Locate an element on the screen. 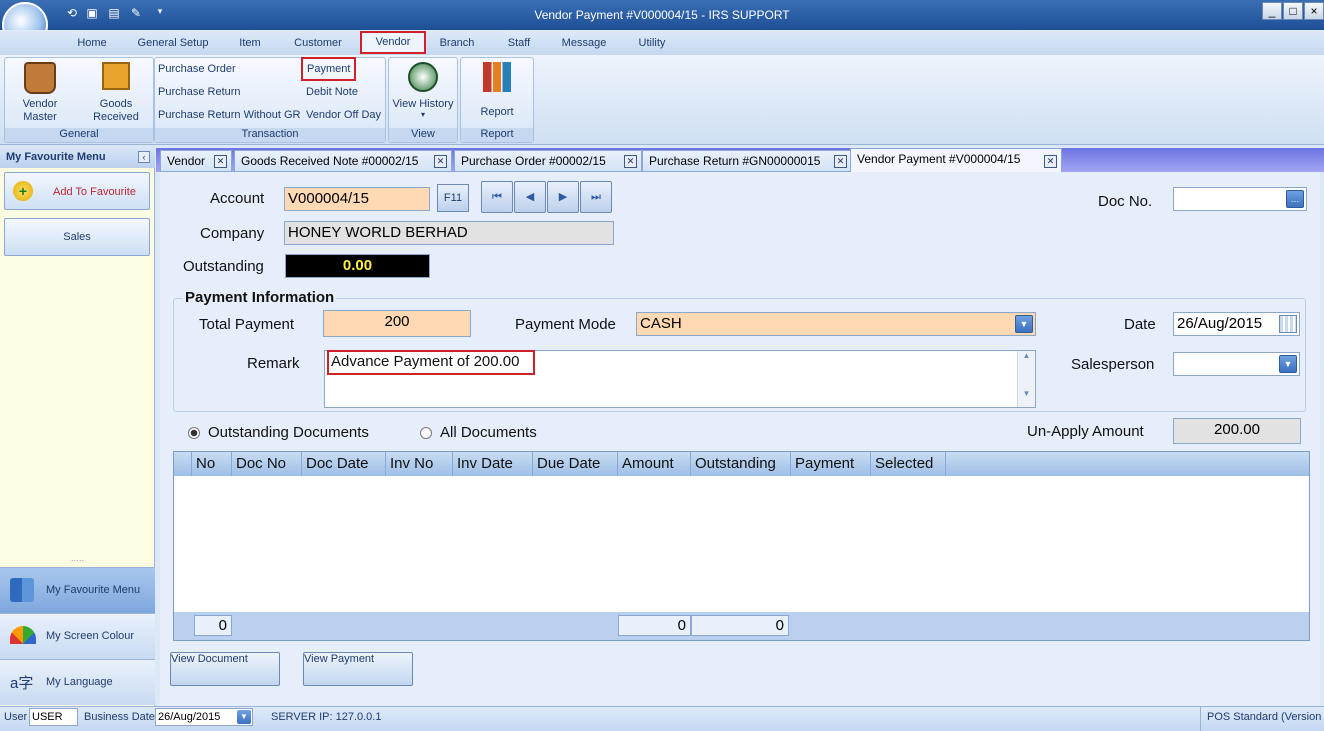 The width and height of the screenshot is (1324, 731). payment-info-title: Payment Information is located at coordinates (260, 297).